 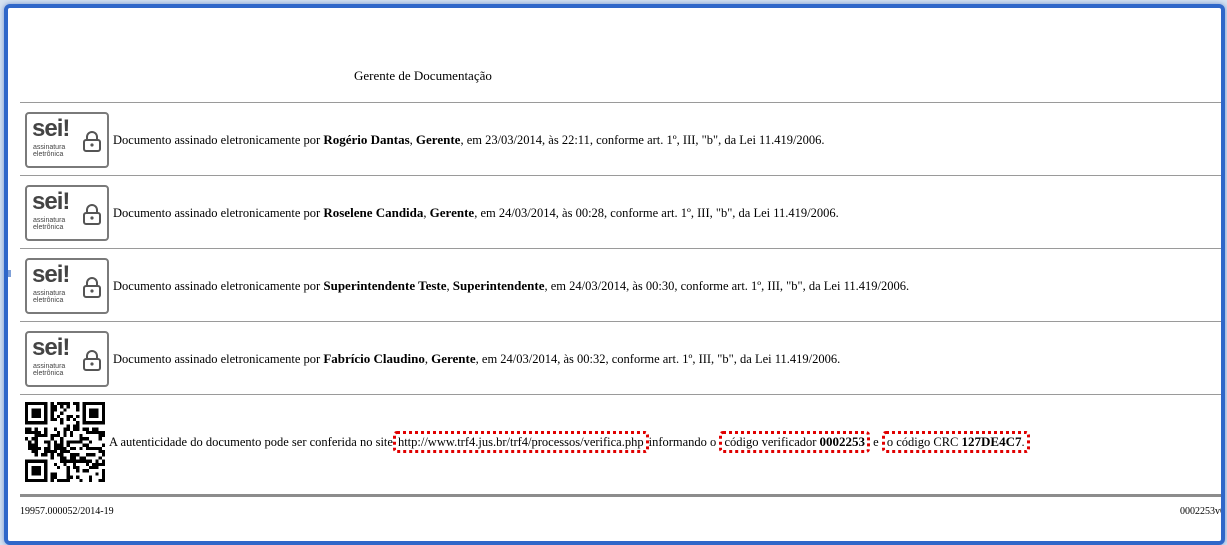 What do you see at coordinates (374, 358) in the screenshot?
I see `signer-name: Fabrício Claudino` at bounding box center [374, 358].